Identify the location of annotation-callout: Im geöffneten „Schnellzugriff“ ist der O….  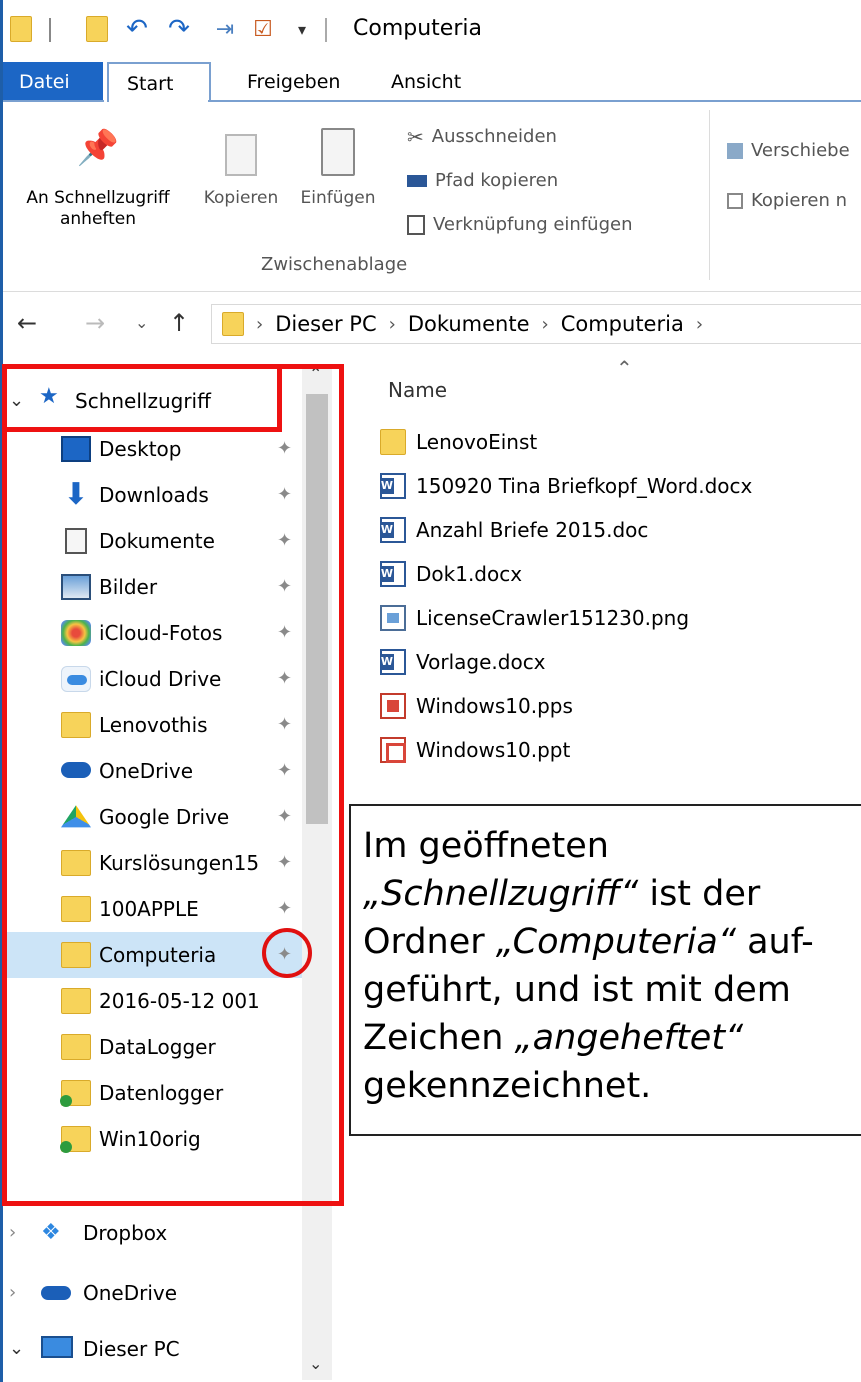
(605, 970).